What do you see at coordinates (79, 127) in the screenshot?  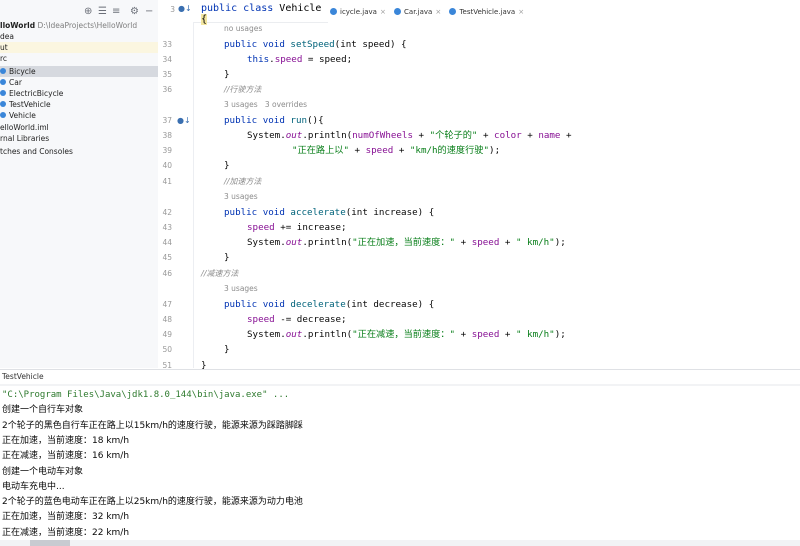 I see `tree-item: elloWorld.iml` at bounding box center [79, 127].